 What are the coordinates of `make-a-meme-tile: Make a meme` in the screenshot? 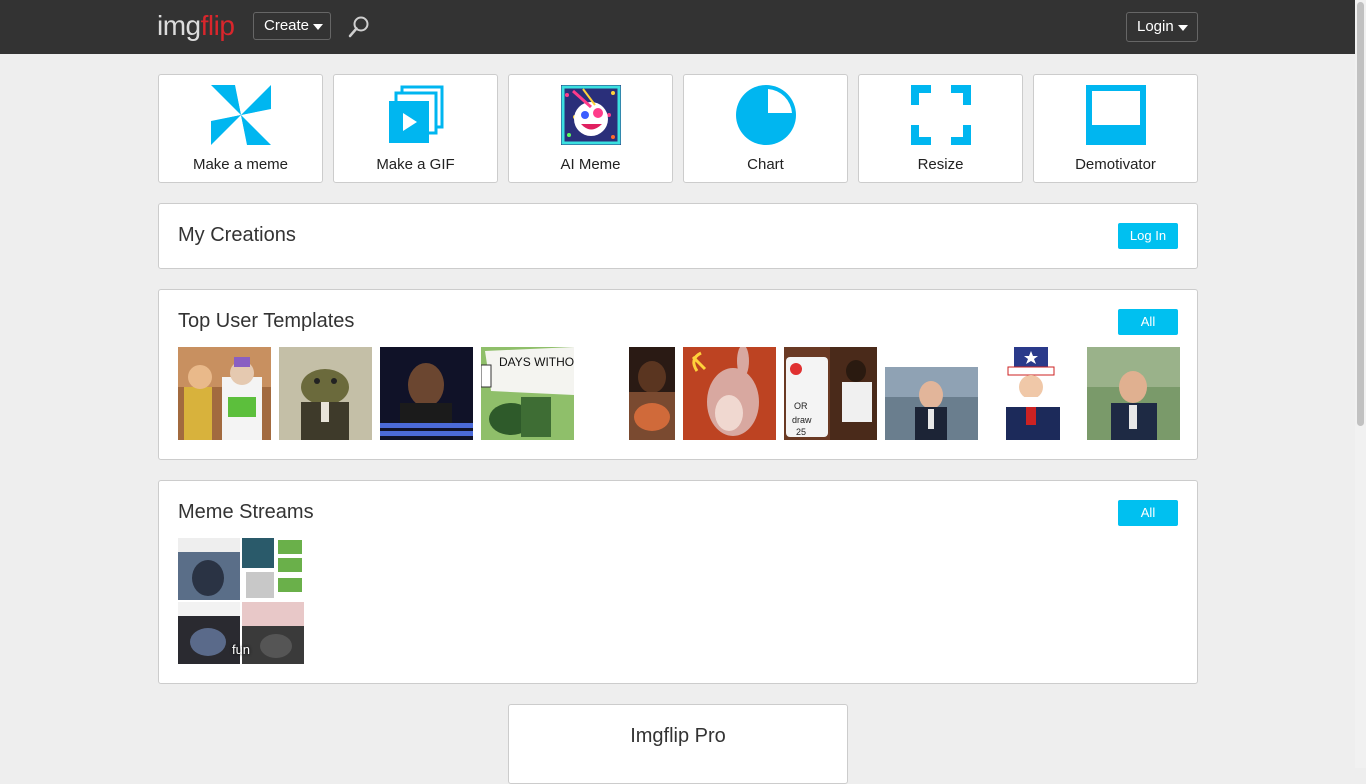 It's located at (240, 128).